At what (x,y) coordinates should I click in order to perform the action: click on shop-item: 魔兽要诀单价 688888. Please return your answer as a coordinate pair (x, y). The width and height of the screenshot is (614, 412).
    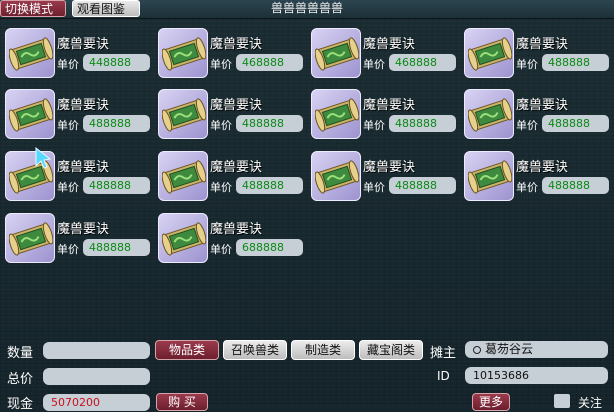
    Looking at the image, I should click on (230, 239).